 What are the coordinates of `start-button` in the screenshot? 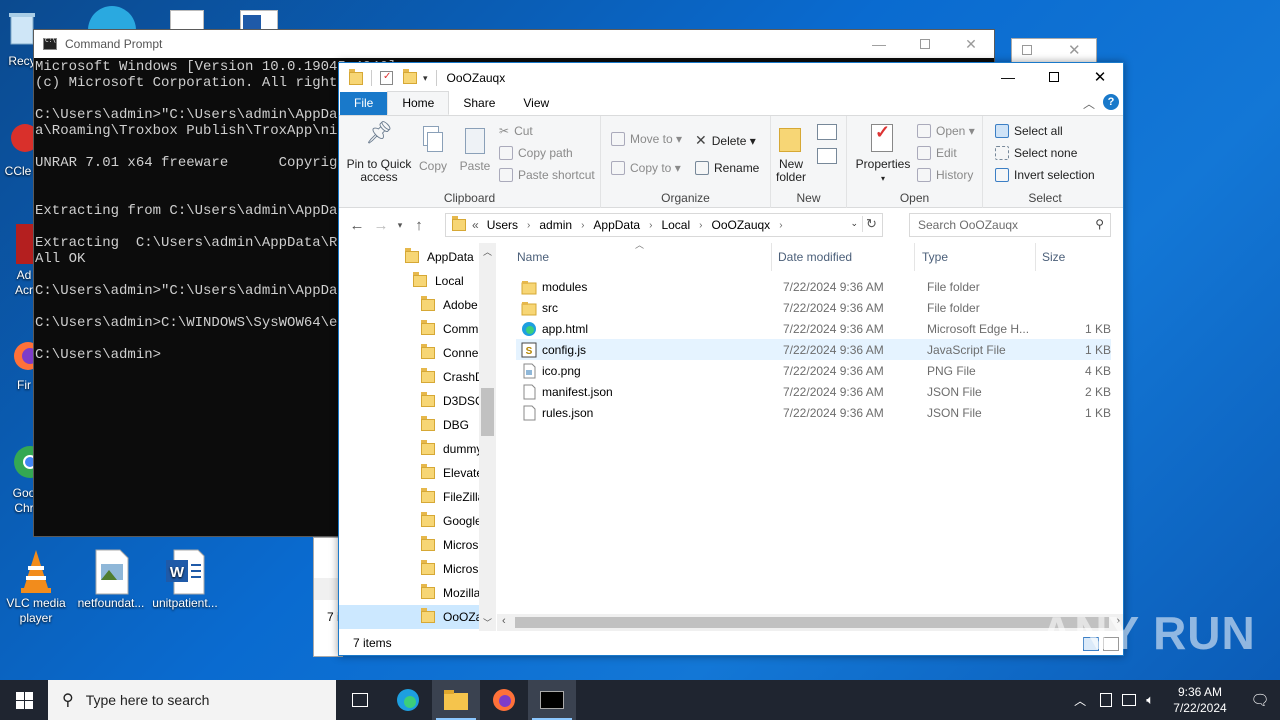 It's located at (24, 700).